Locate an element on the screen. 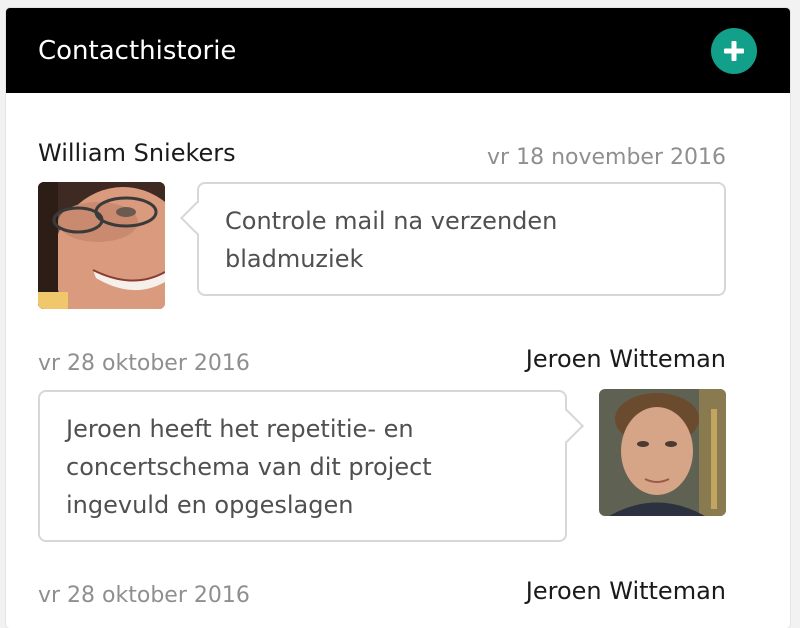 Image resolution: width=800 pixels, height=628 pixels. add-contact-button is located at coordinates (734, 51).